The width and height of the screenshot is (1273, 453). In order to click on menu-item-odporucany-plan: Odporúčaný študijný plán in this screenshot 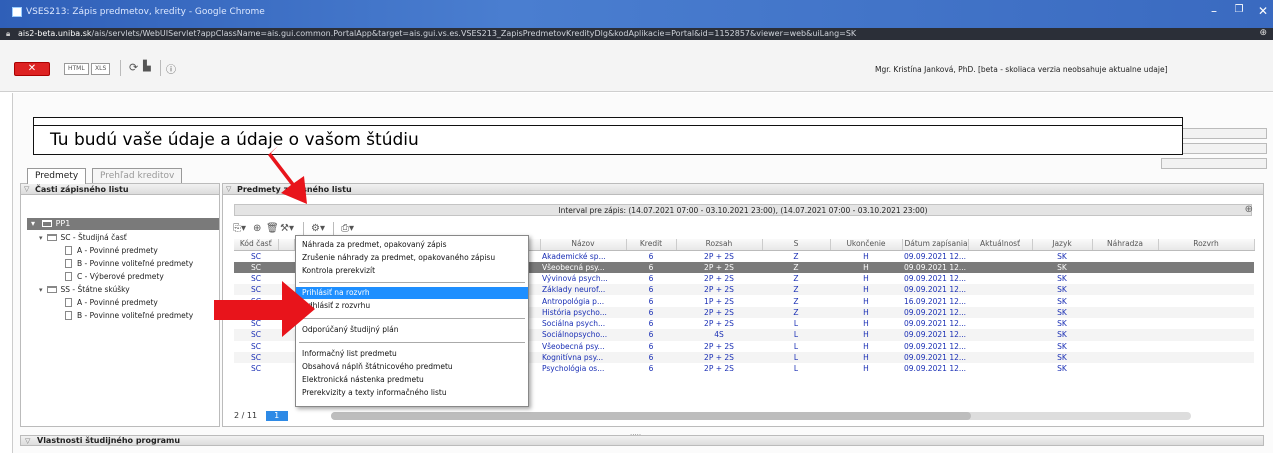, I will do `click(412, 330)`.